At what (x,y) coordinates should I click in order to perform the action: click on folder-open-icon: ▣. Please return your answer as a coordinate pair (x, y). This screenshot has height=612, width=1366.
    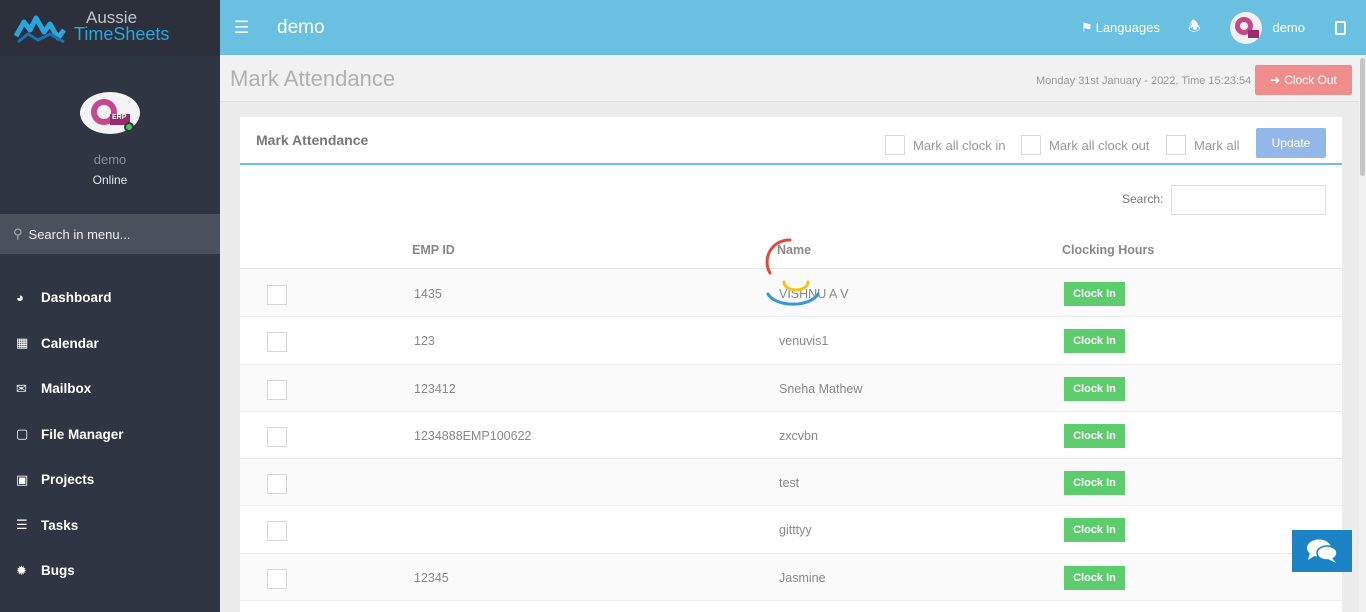
    Looking at the image, I should click on (22, 479).